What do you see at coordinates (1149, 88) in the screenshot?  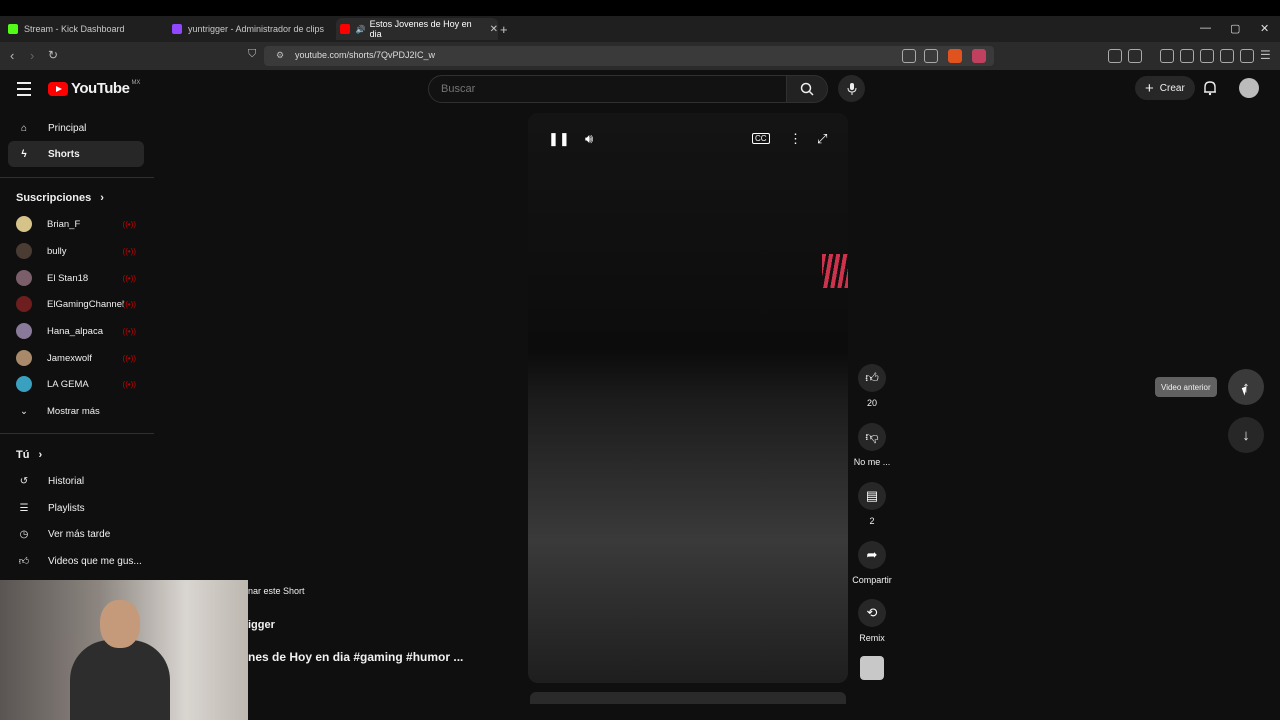 I see `plus-icon: +` at bounding box center [1149, 88].